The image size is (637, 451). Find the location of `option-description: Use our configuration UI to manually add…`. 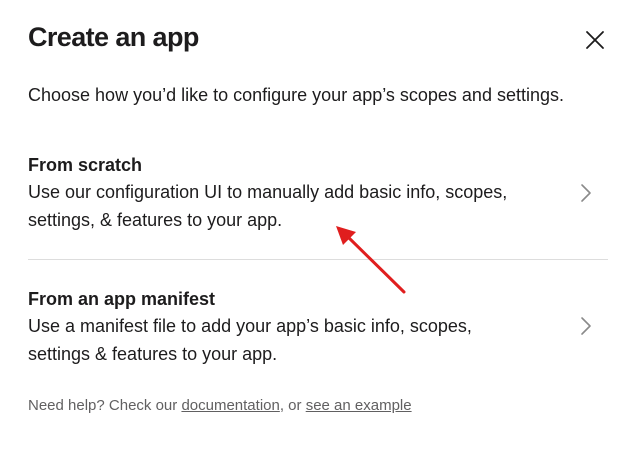

option-description: Use our configuration UI to manually add… is located at coordinates (268, 206).